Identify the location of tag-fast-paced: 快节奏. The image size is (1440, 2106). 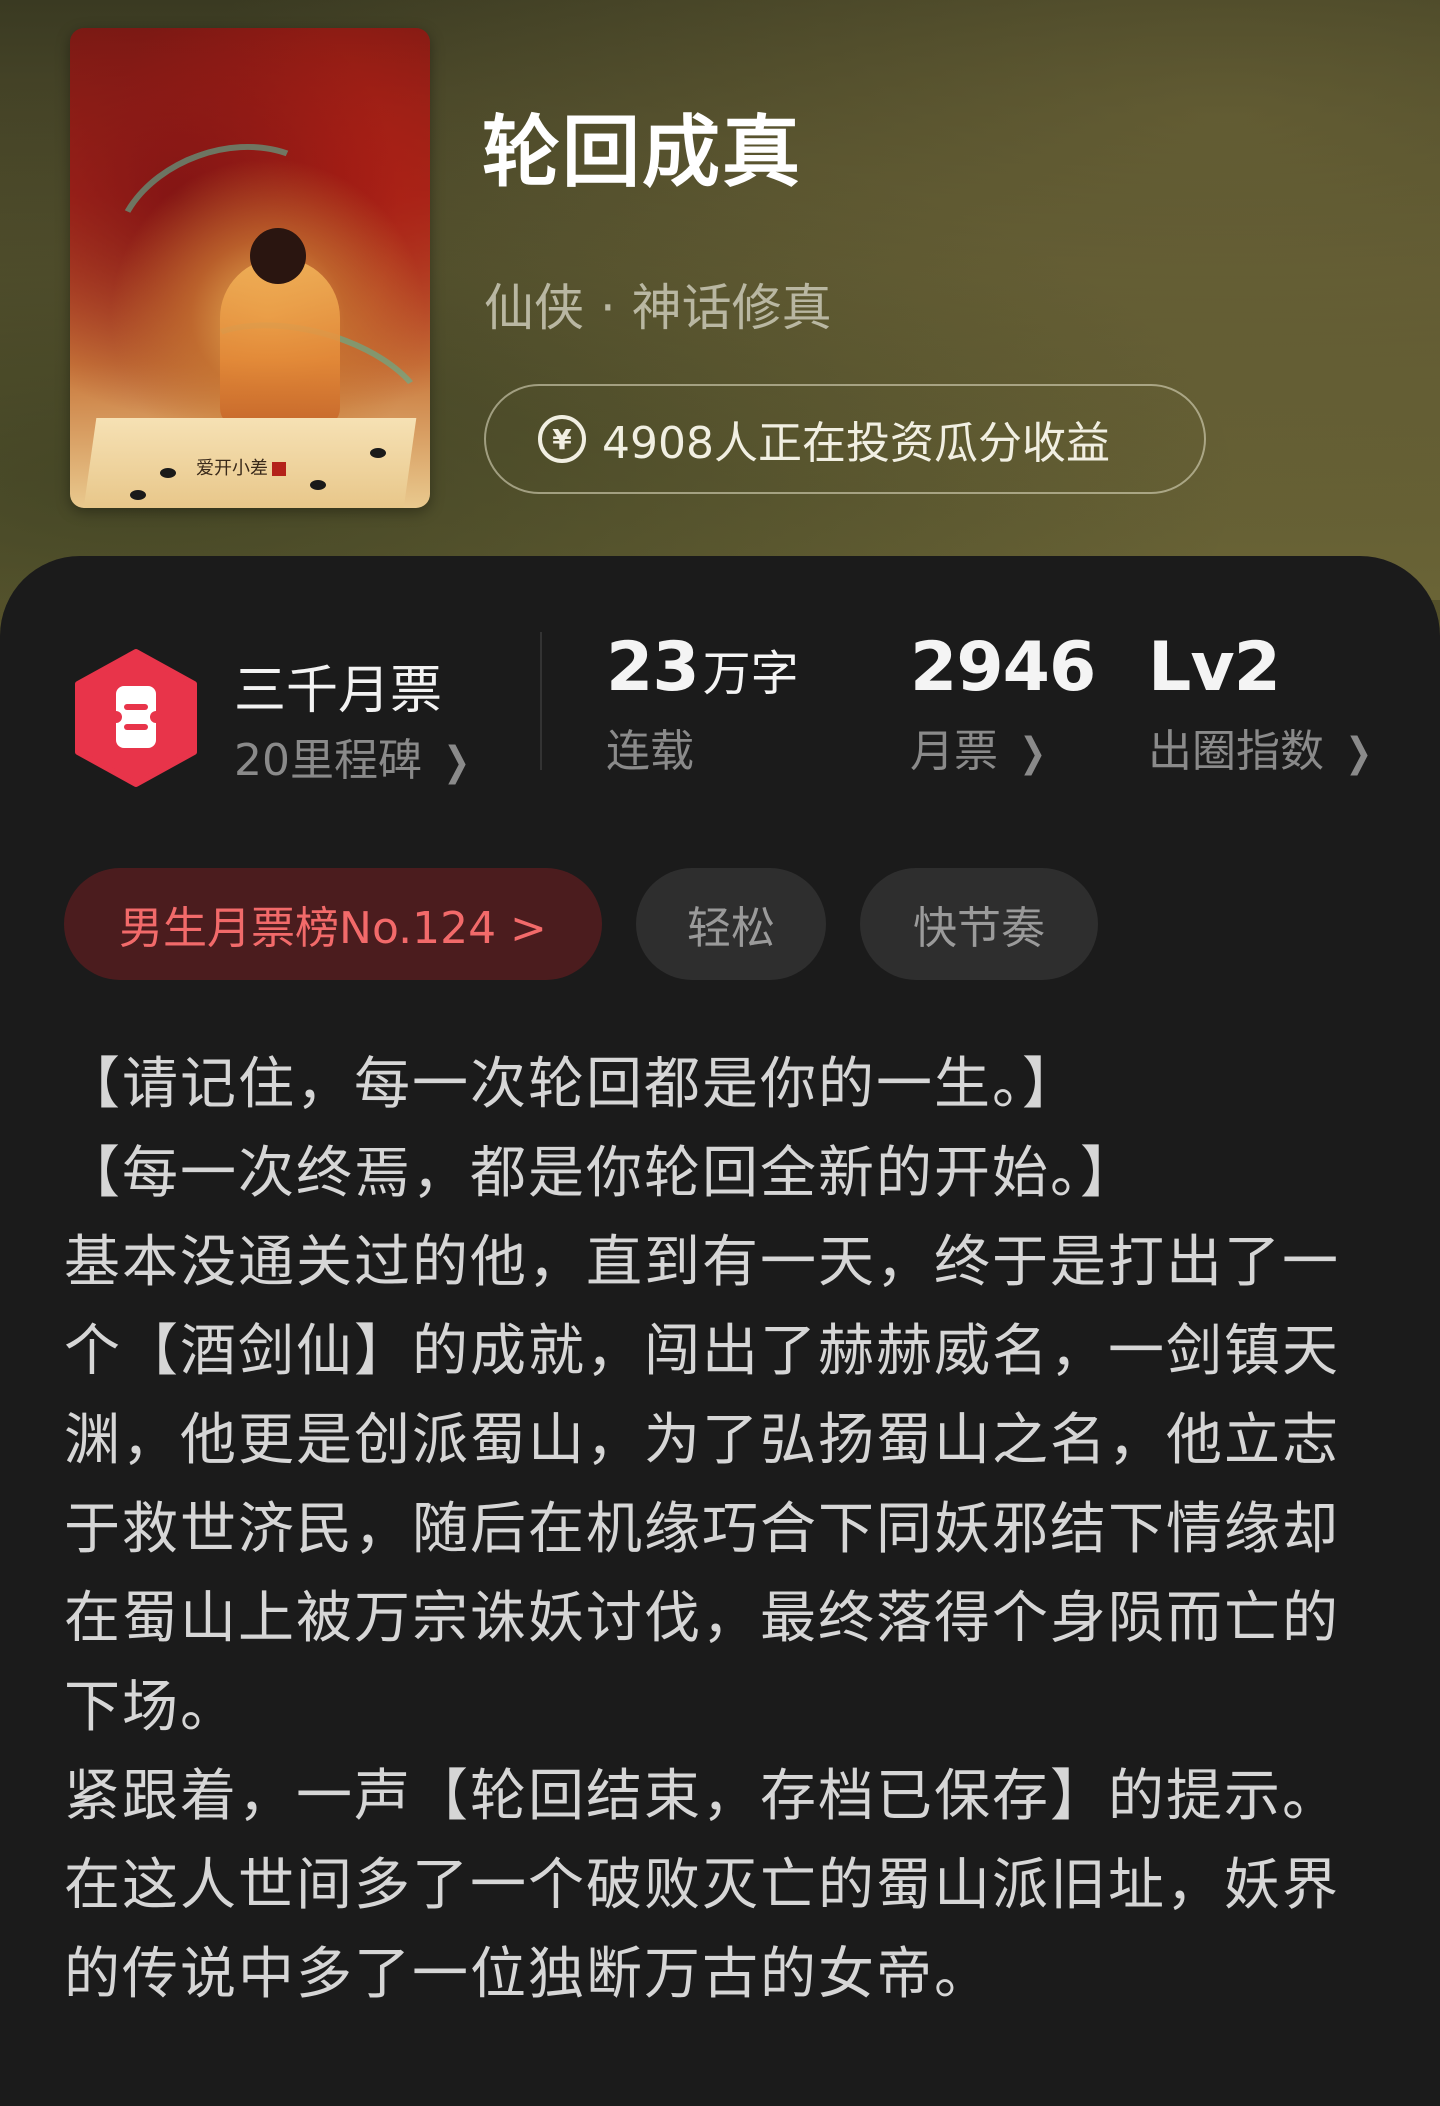
(979, 924).